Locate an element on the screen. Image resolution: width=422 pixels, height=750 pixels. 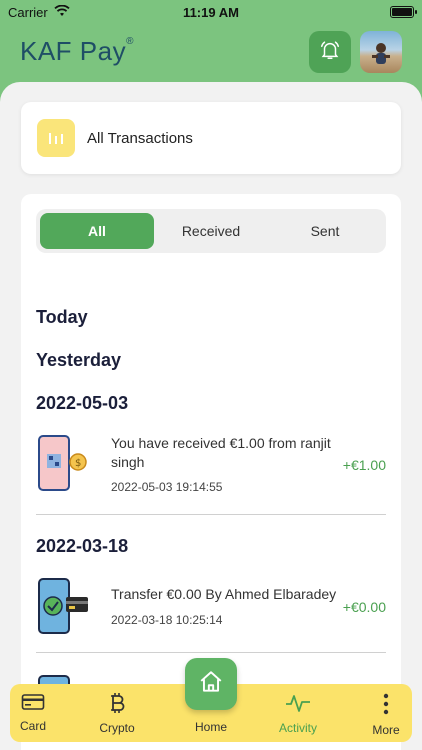
nav-home-label: Home is located at coordinates (210, 727).